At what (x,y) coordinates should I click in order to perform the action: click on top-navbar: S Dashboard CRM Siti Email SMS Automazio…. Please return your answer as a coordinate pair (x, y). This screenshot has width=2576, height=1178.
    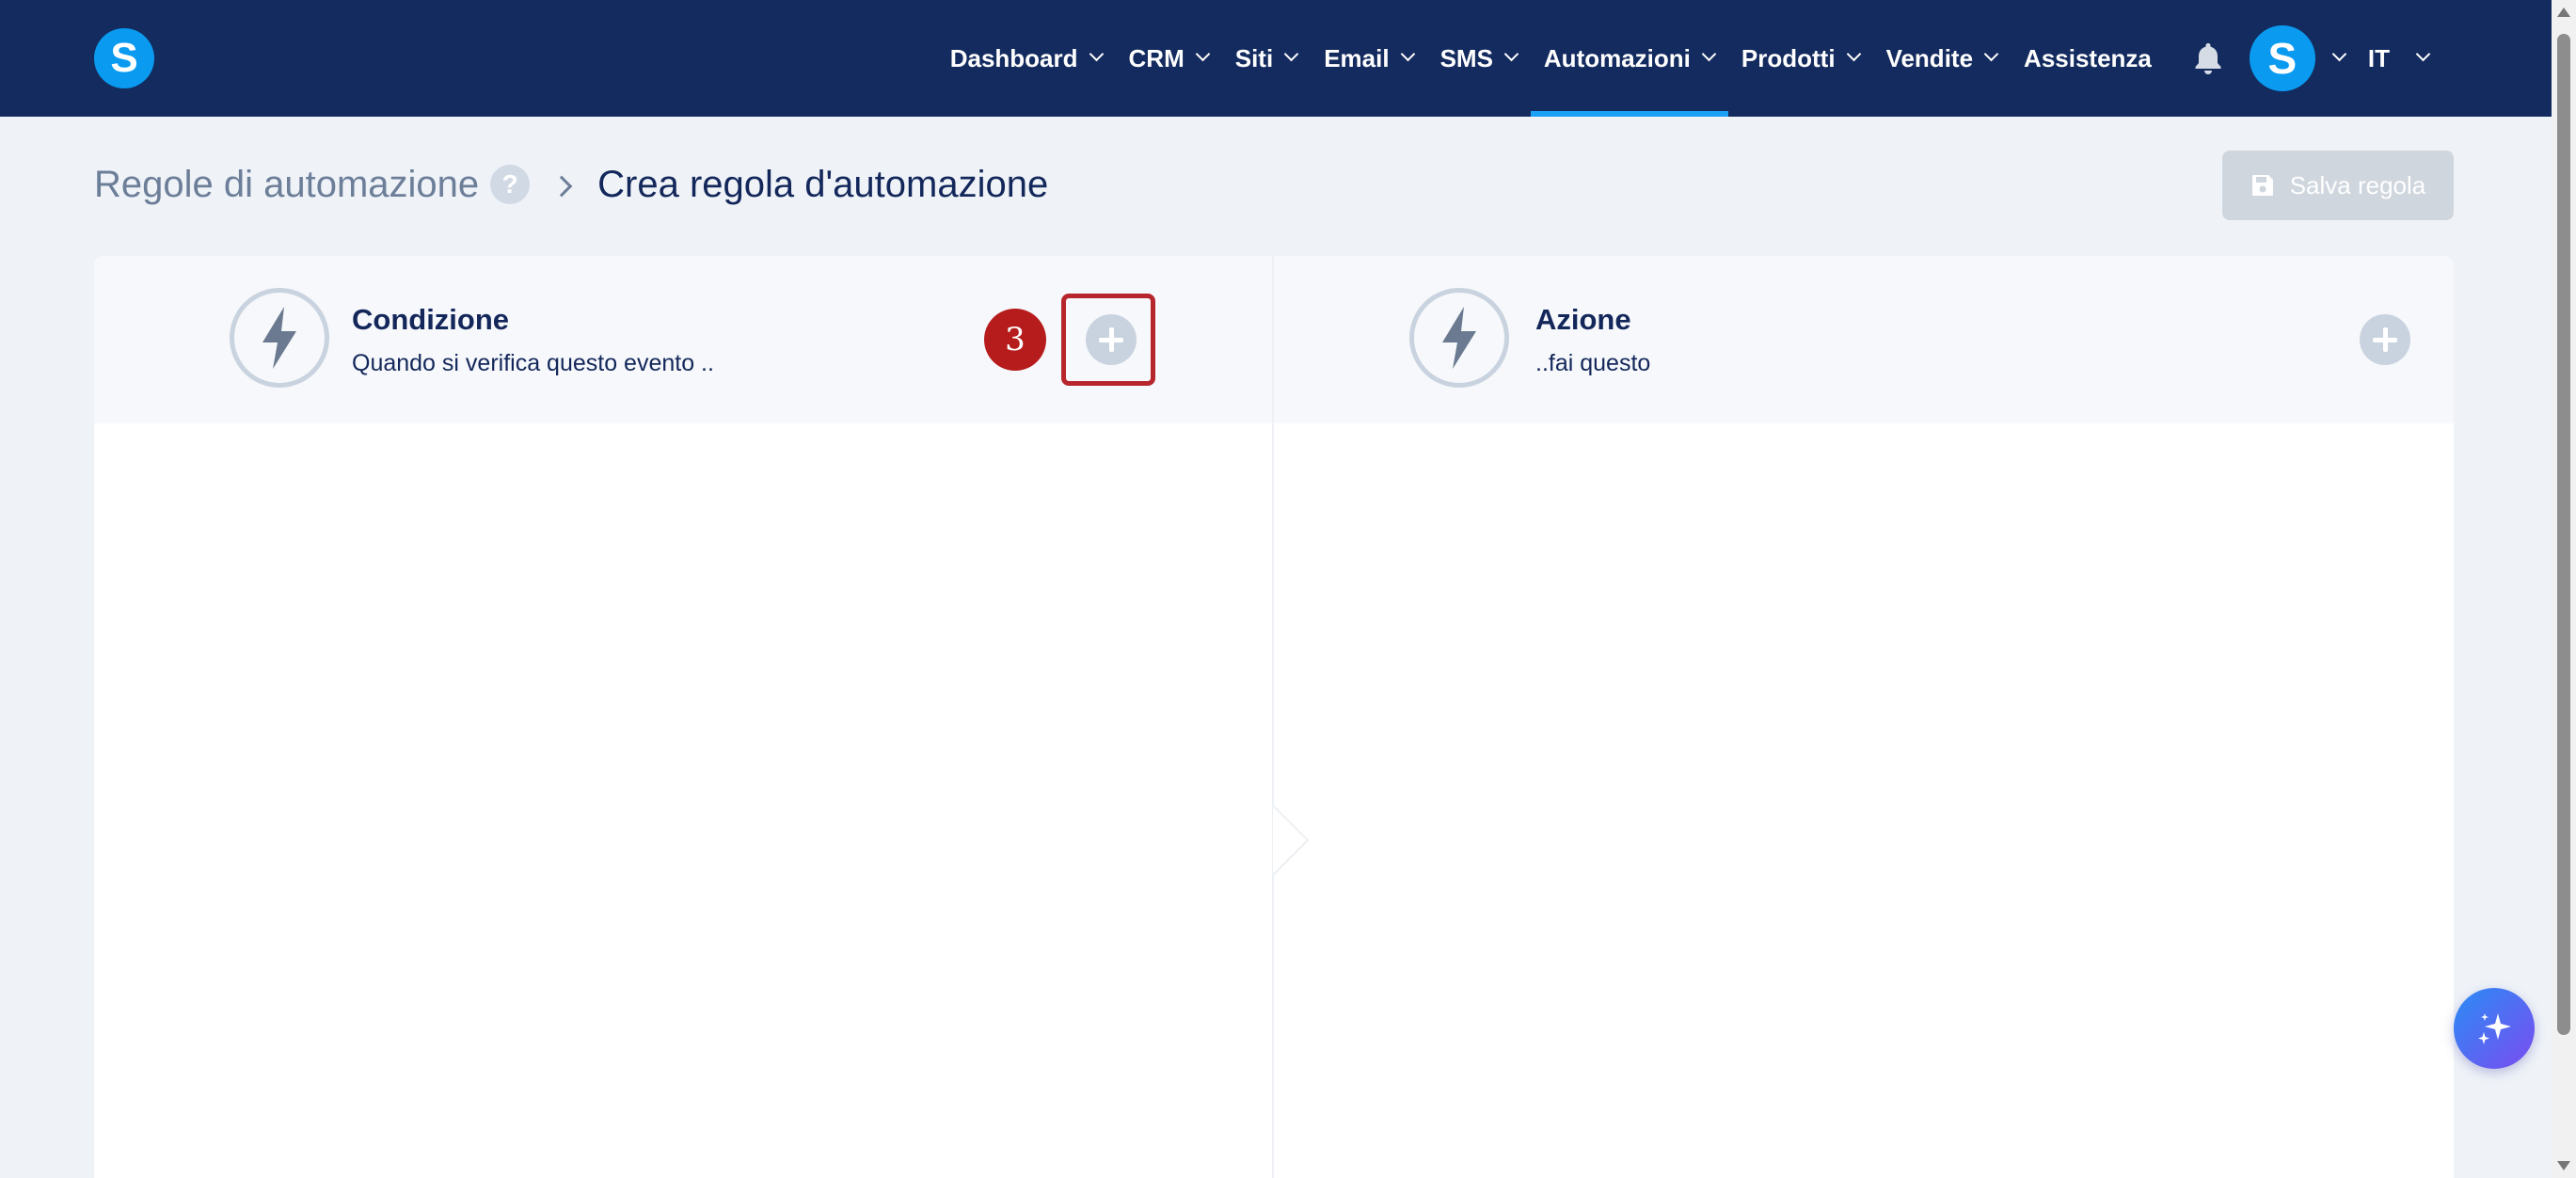
    Looking at the image, I should click on (1276, 58).